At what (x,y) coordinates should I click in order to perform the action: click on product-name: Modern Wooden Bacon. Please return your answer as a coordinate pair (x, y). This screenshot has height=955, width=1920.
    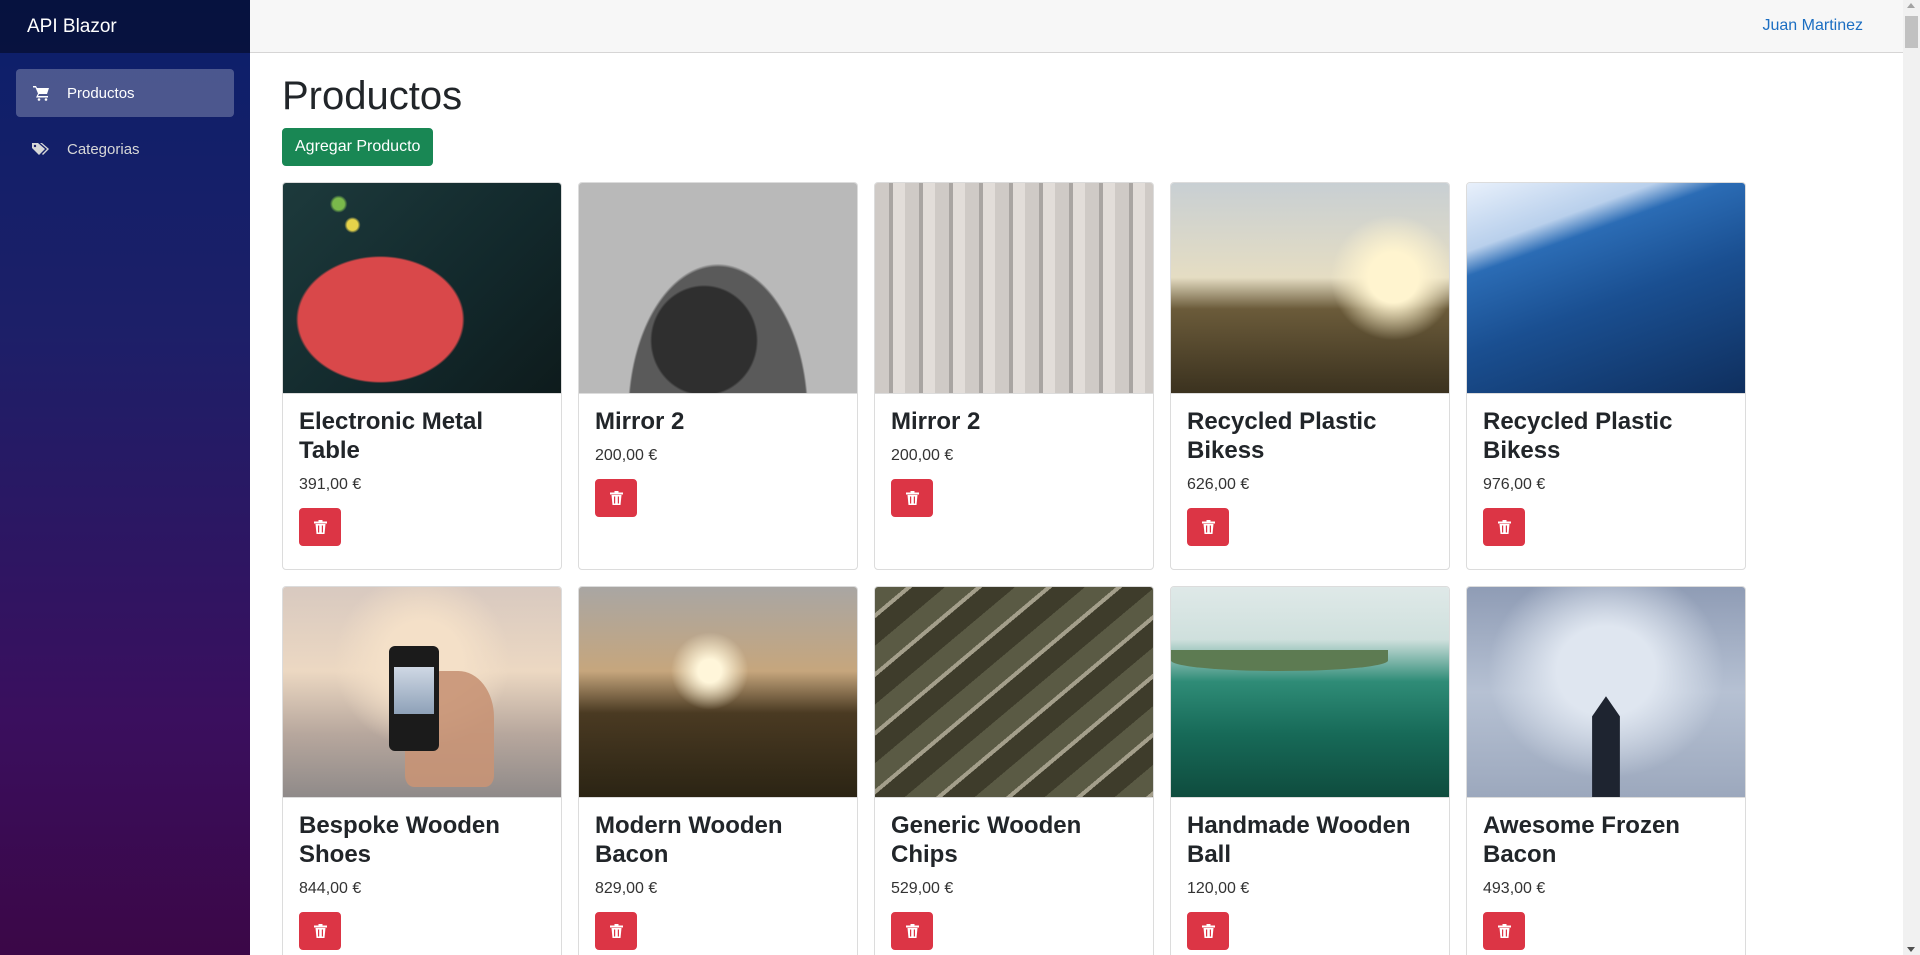
    Looking at the image, I should click on (689, 840).